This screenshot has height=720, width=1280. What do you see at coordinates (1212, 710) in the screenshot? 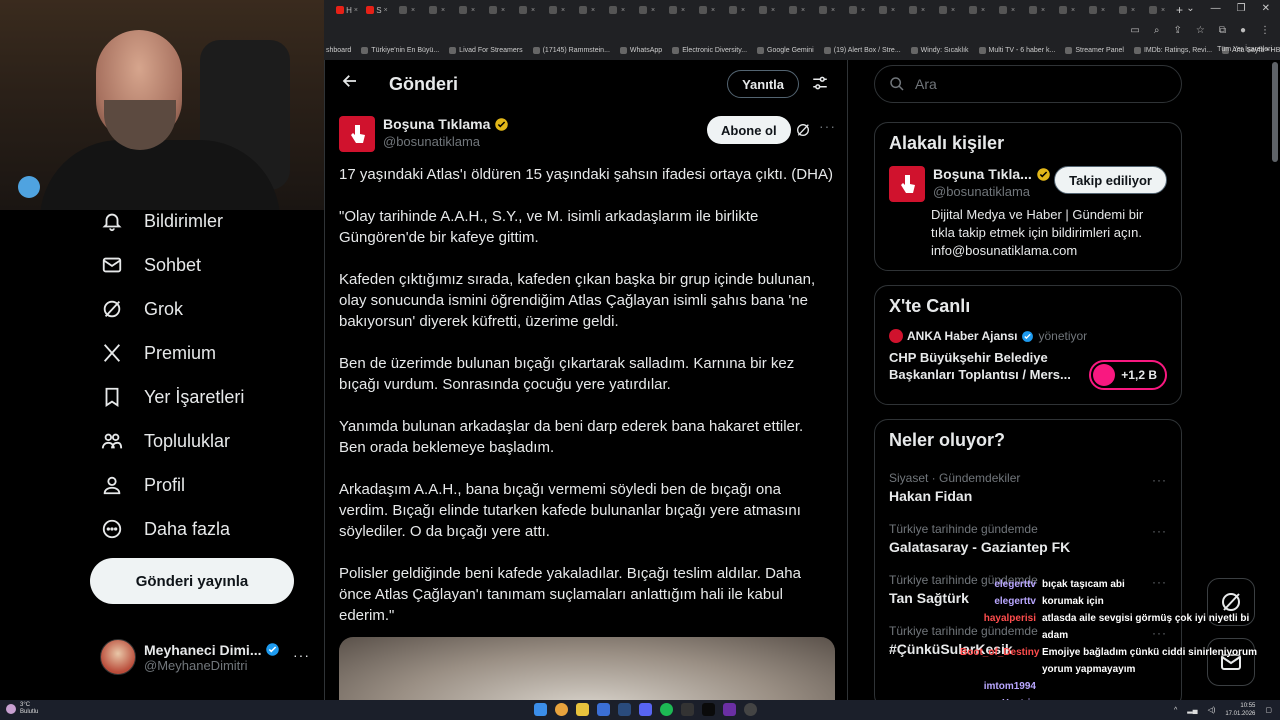
I see `volume-icon: ◁)` at bounding box center [1212, 710].